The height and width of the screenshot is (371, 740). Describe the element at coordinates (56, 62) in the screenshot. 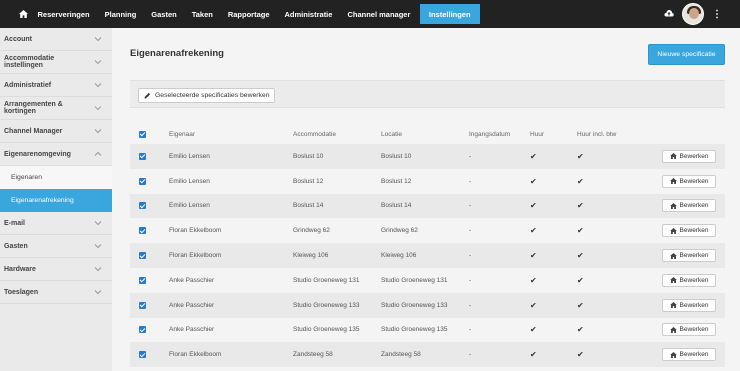

I see `sidebar-item-accommodatie-instellingen: Accommodatie instellingen` at that location.